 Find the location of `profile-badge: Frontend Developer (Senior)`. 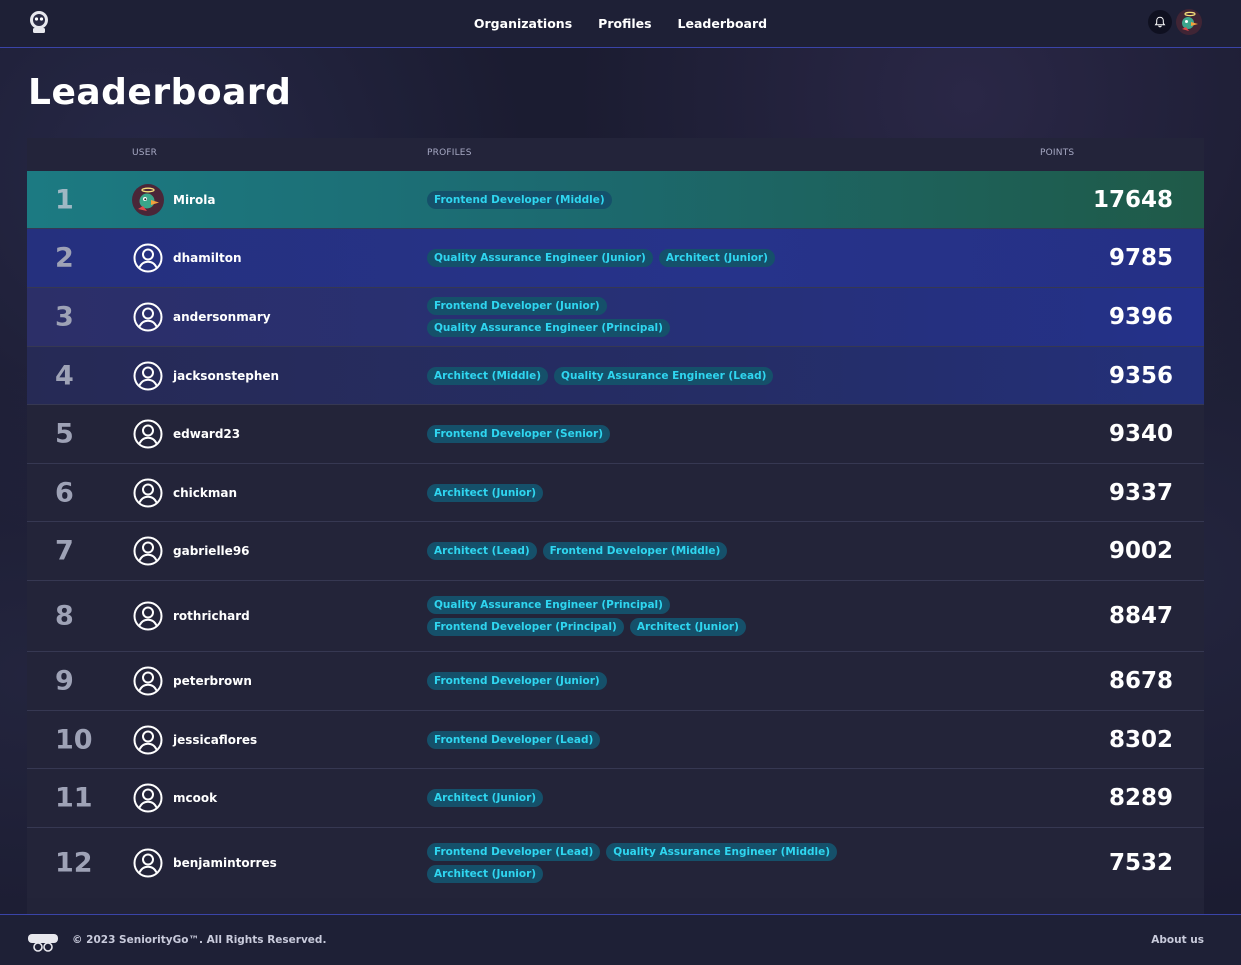

profile-badge: Frontend Developer (Senior) is located at coordinates (518, 434).